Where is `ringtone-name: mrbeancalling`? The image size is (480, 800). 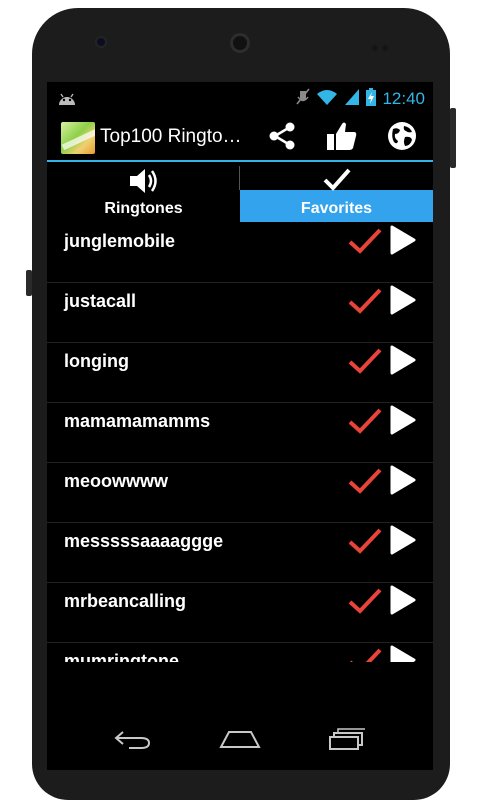
ringtone-name: mrbeancalling is located at coordinates (125, 601).